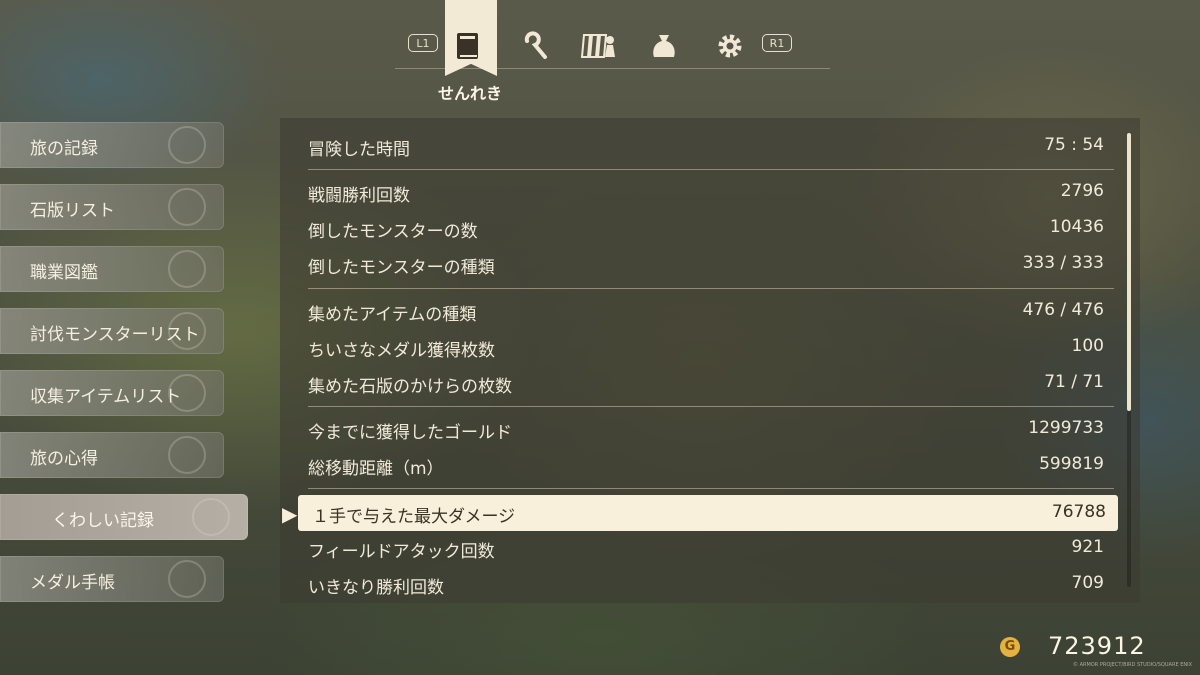  I want to click on gear-icon, so click(730, 46).